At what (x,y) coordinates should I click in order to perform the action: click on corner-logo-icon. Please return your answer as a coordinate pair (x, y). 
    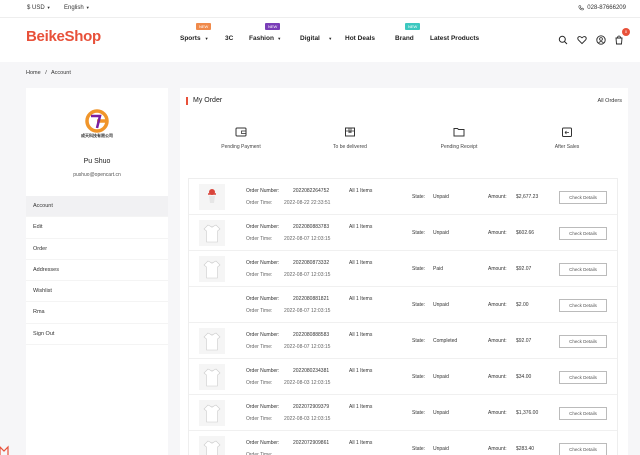
    Looking at the image, I should click on (4, 450).